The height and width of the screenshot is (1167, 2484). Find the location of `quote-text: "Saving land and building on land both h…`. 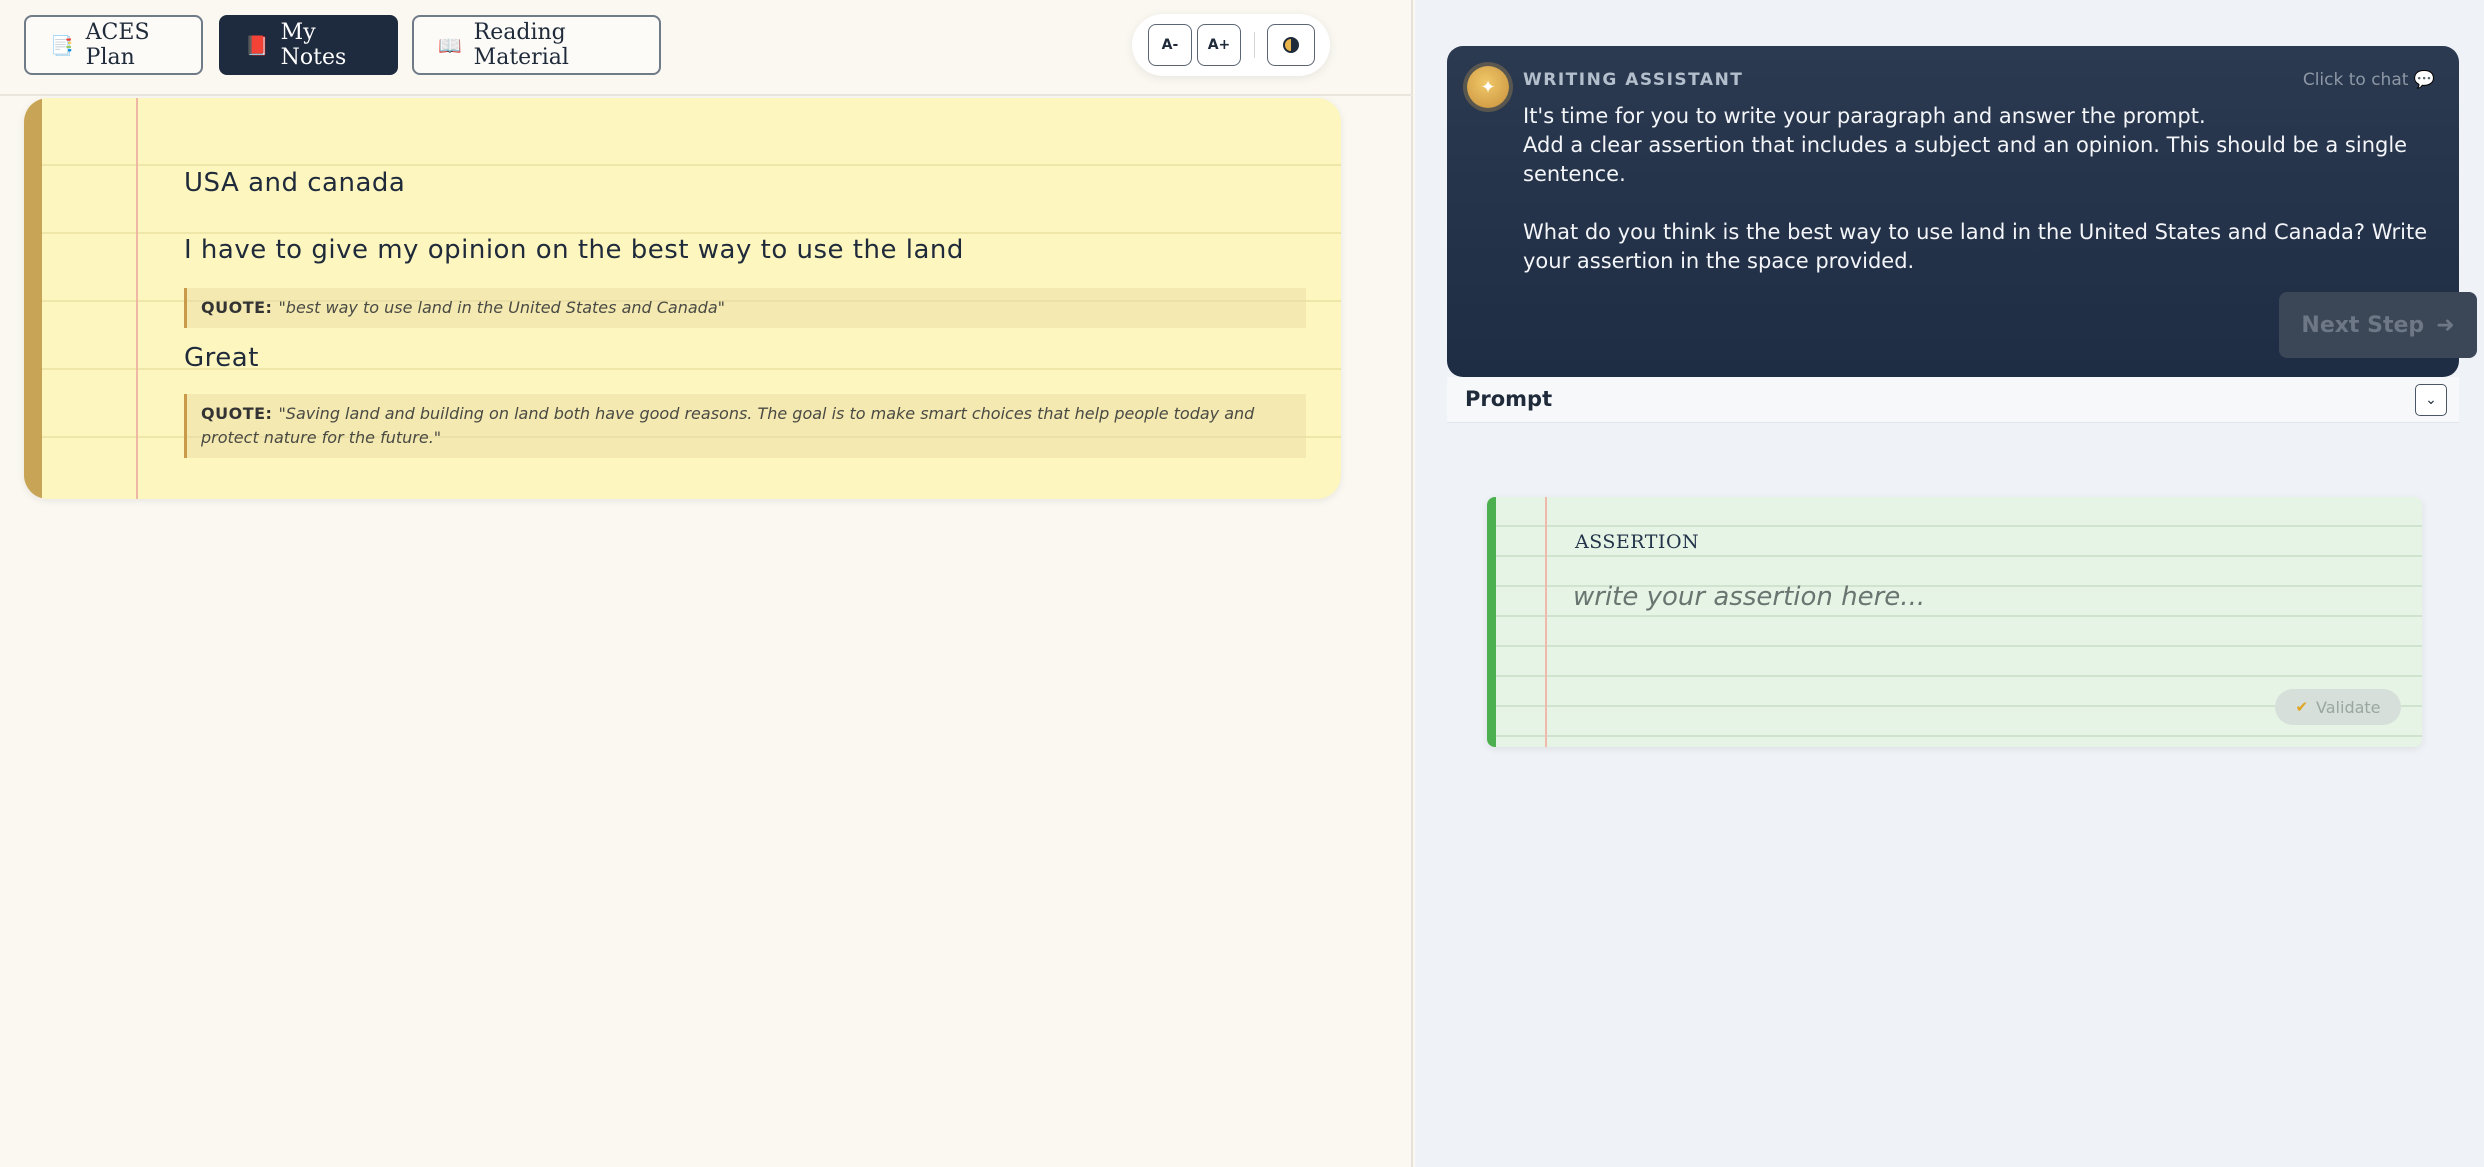

quote-text: "Saving land and building on land both h… is located at coordinates (728, 425).